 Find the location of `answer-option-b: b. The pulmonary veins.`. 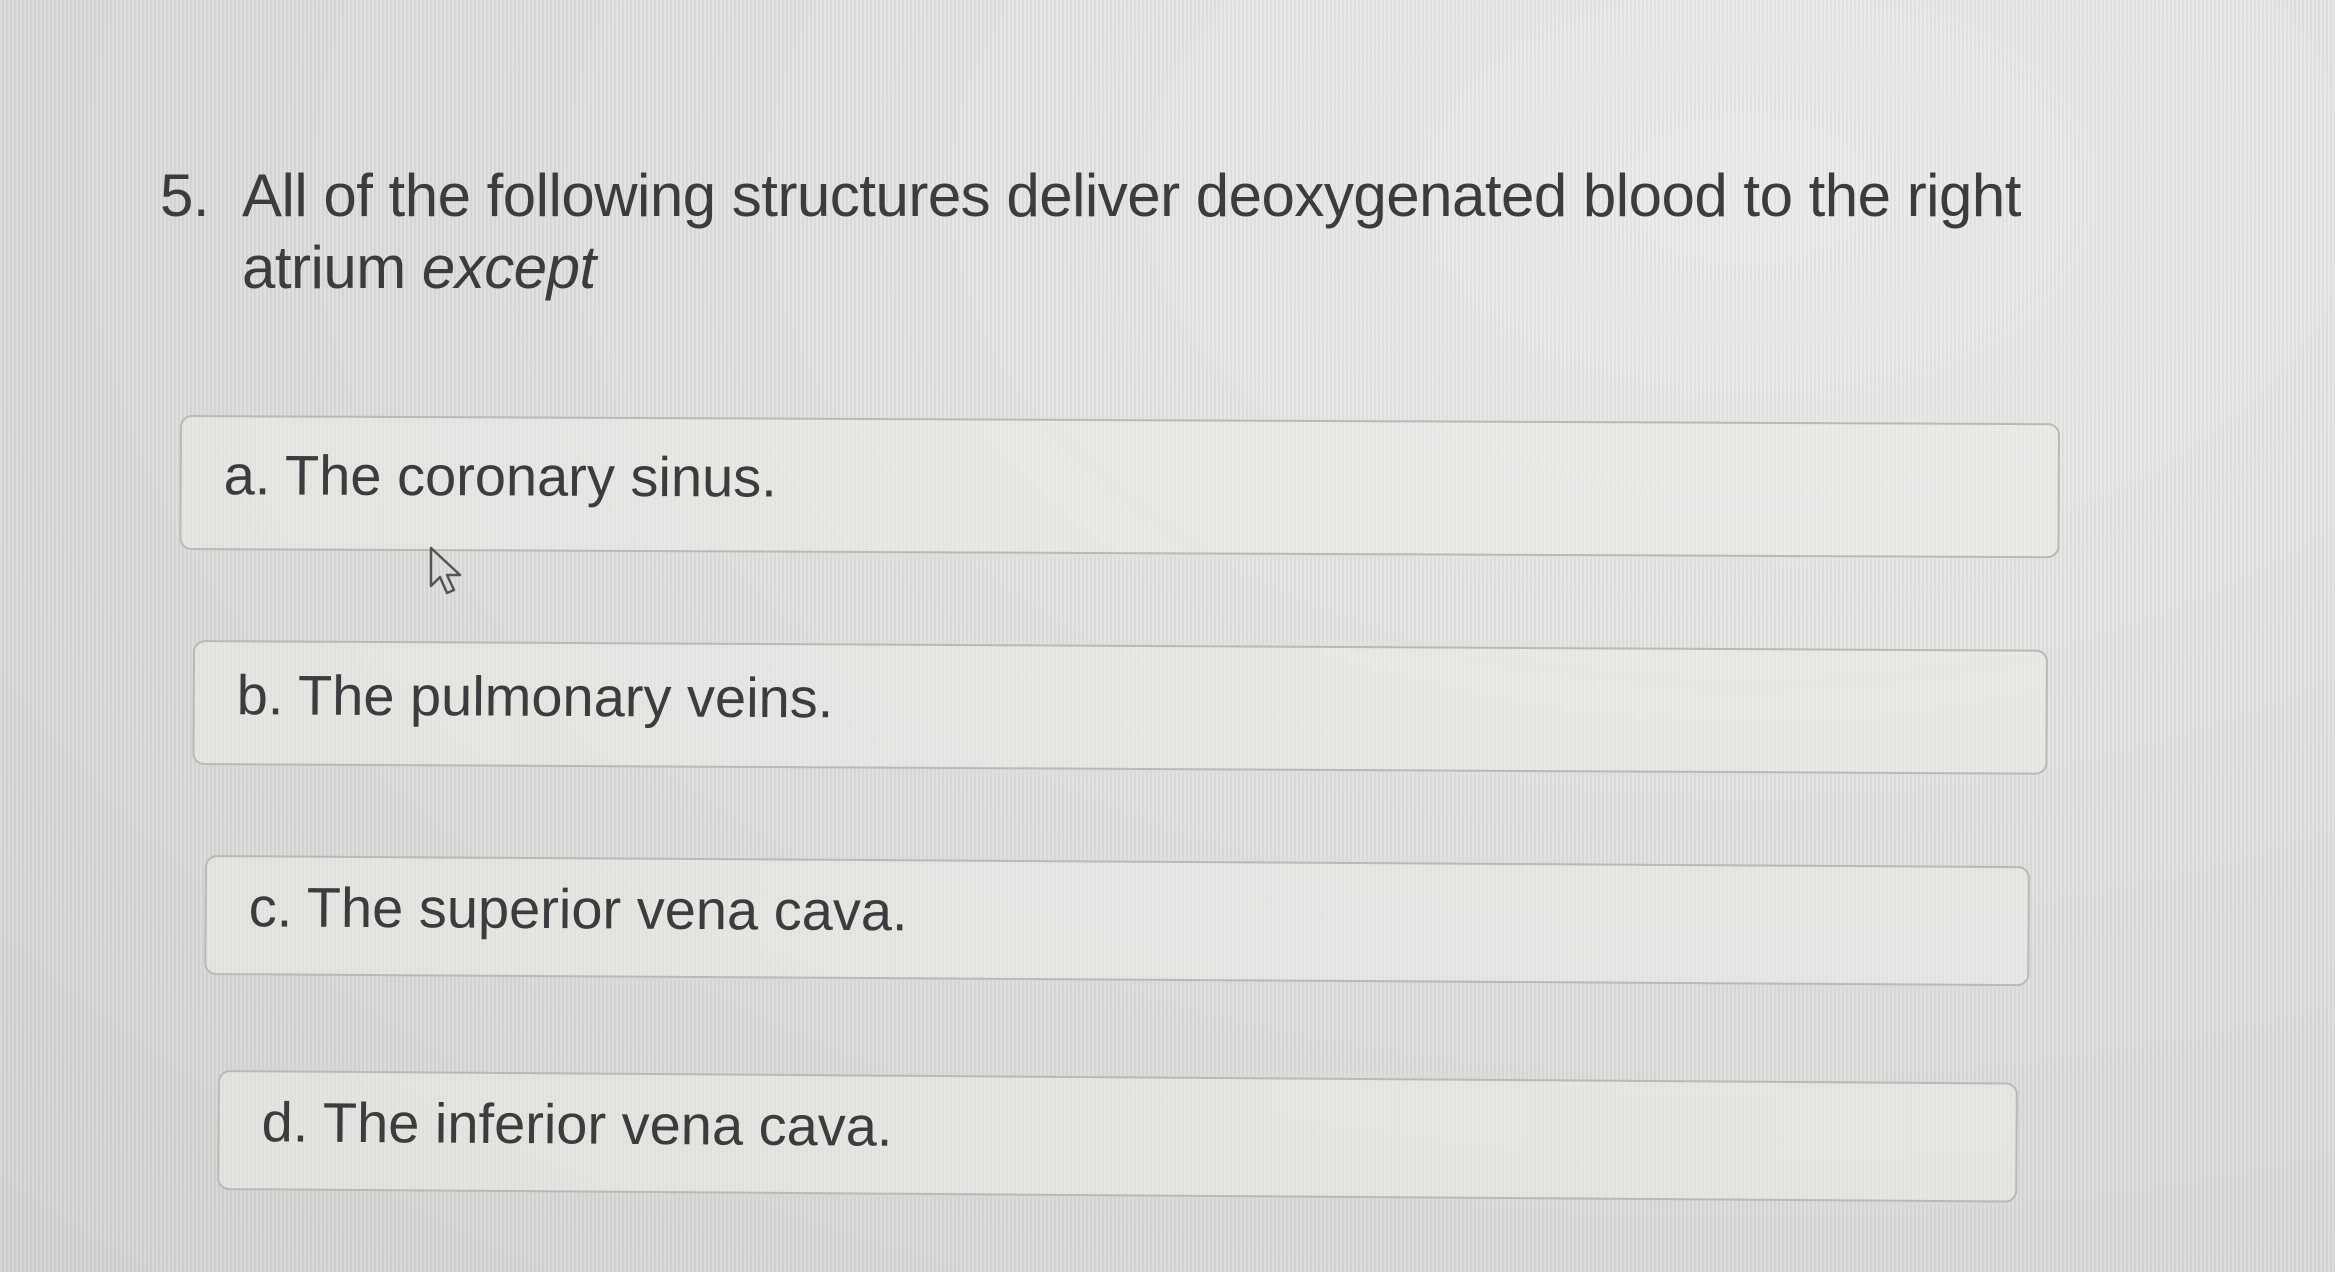

answer-option-b: b. The pulmonary veins. is located at coordinates (1120, 707).